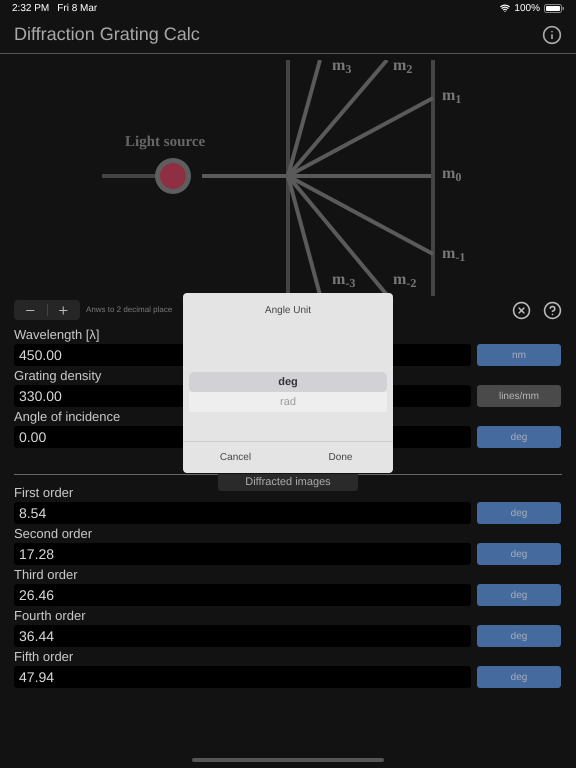  What do you see at coordinates (342, 67) in the screenshot?
I see `order-label: m$_{3}$` at bounding box center [342, 67].